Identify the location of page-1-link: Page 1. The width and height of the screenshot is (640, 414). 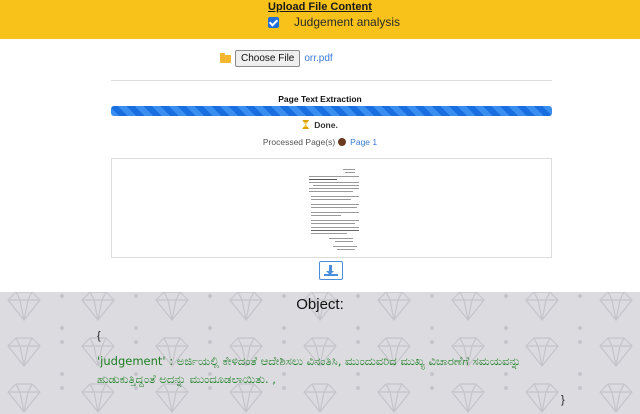
(363, 142).